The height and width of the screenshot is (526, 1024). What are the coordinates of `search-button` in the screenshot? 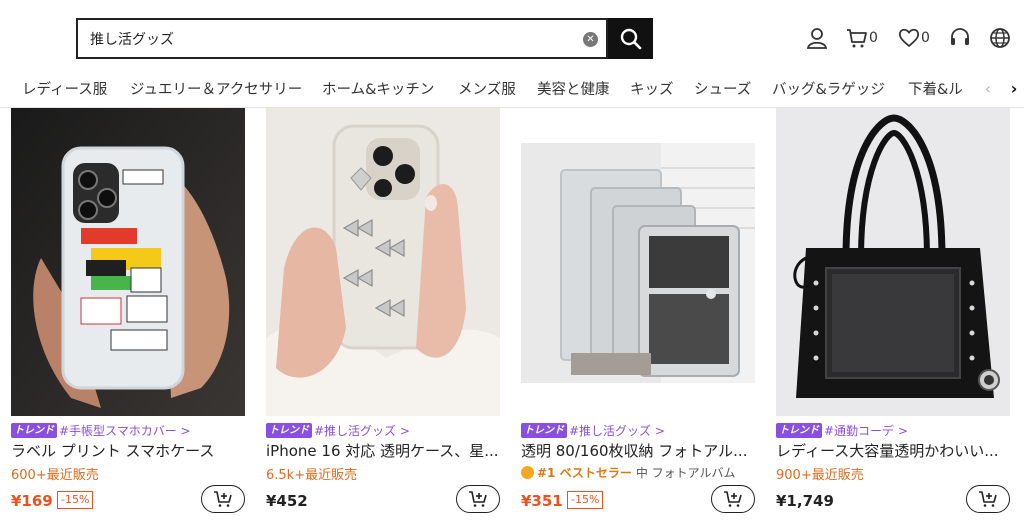 It's located at (630, 38).